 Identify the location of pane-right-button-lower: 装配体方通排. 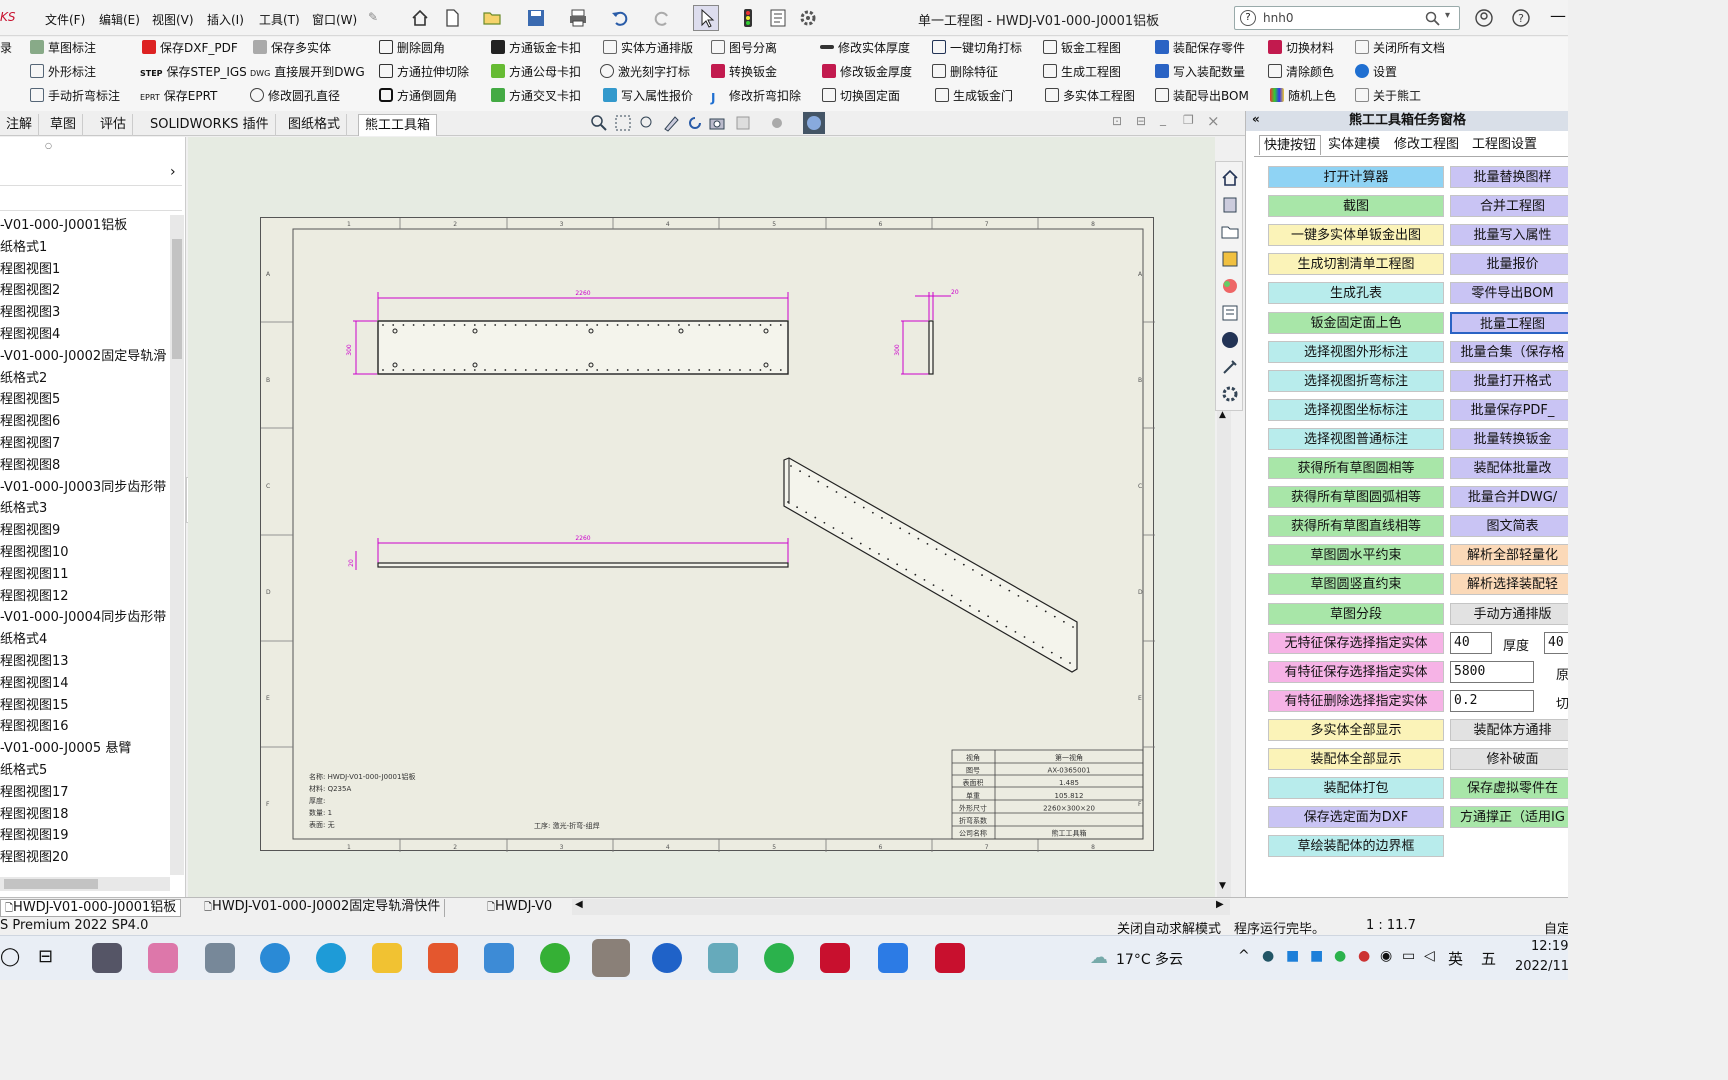
(1509, 729).